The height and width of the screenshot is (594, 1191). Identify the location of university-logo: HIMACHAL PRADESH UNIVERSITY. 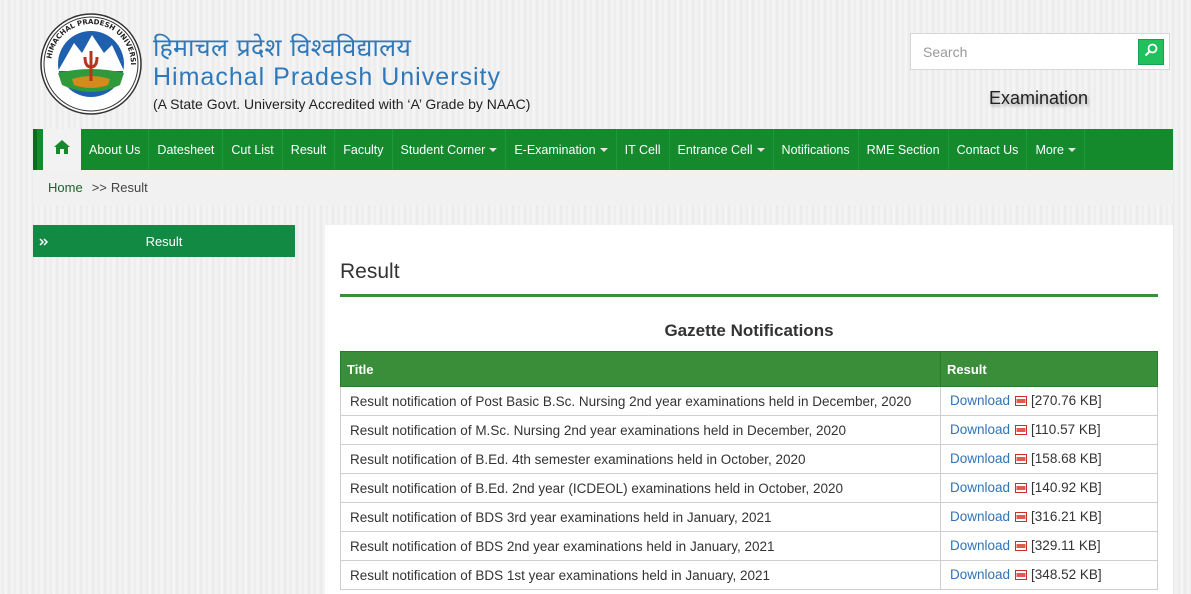
(89, 61).